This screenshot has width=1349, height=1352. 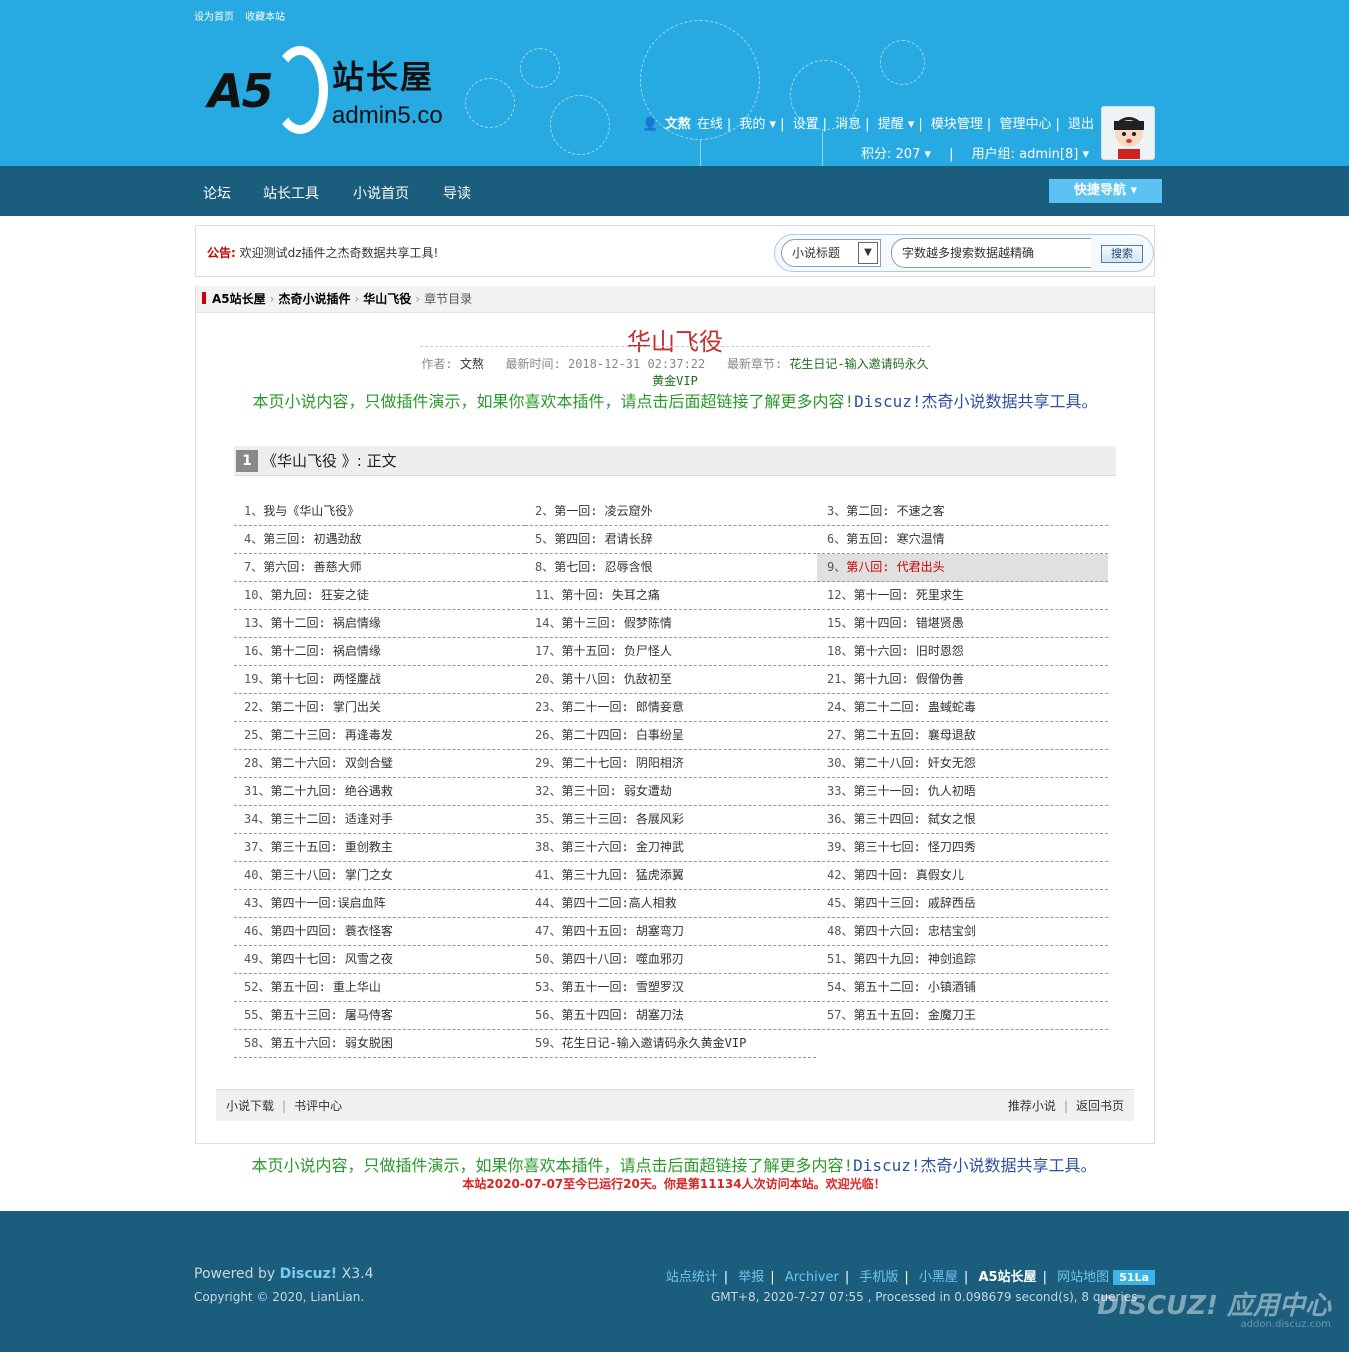 What do you see at coordinates (457, 193) in the screenshot?
I see `nav-guide: 导读` at bounding box center [457, 193].